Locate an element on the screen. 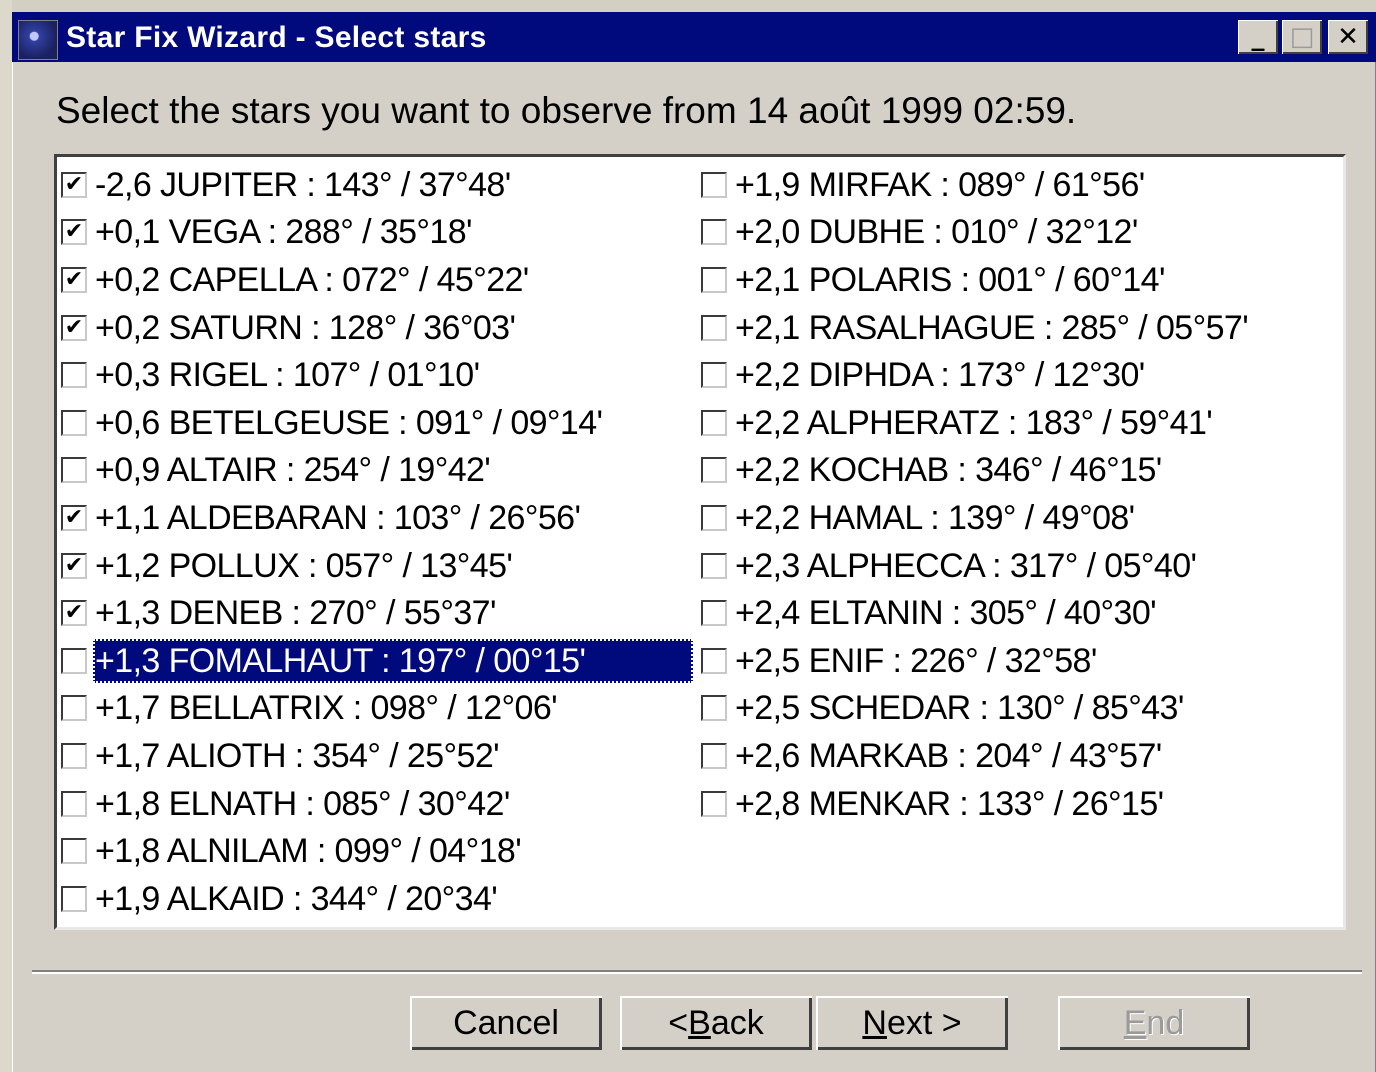 The height and width of the screenshot is (1072, 1376). star-list-item: +1,9 ALKAID : 344° / 20°34' is located at coordinates (377, 899).